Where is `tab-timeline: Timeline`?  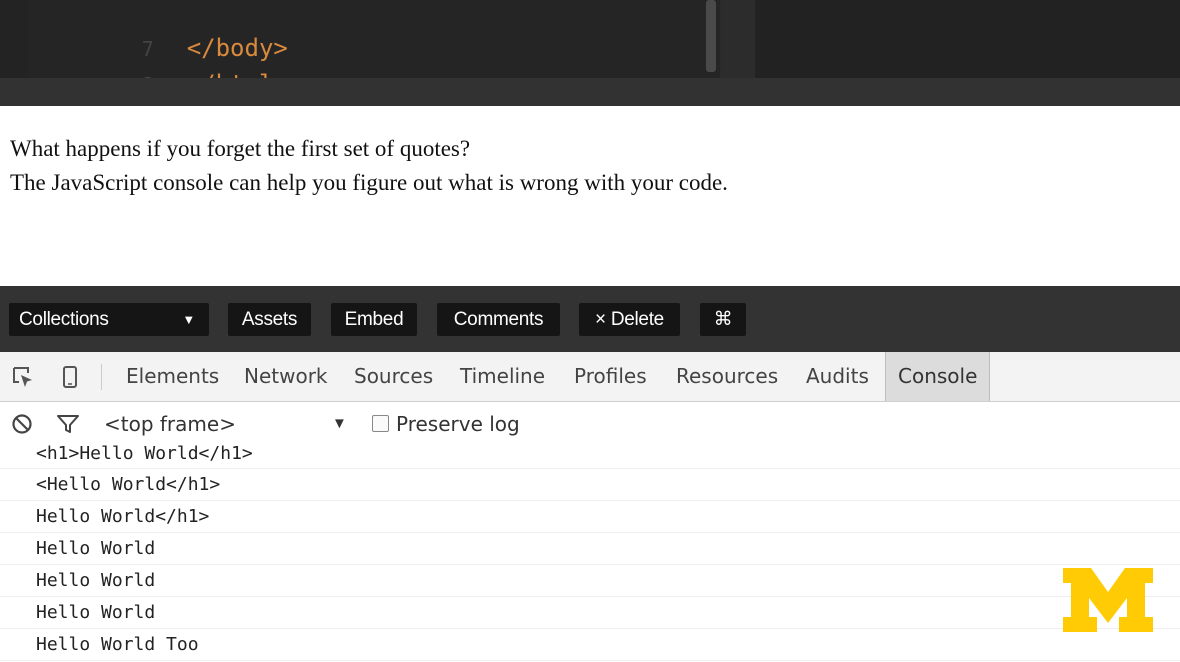
tab-timeline: Timeline is located at coordinates (502, 376).